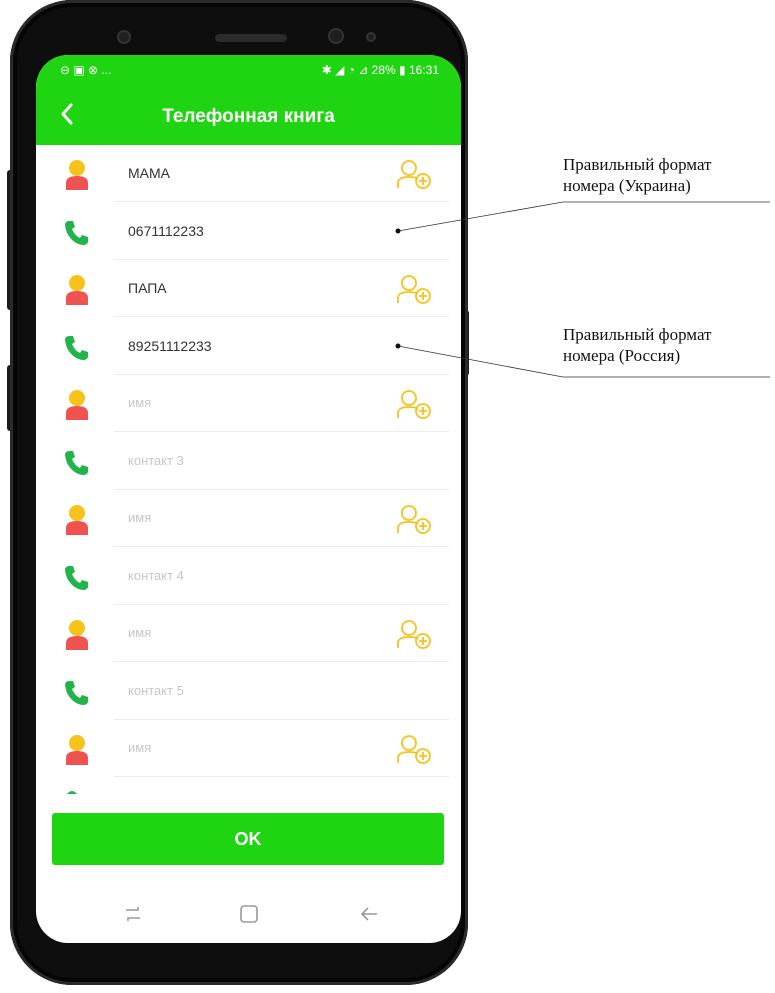 Image resolution: width=775 pixels, height=993 pixels. Describe the element at coordinates (480, 216) in the screenshot. I see `leader-line-ukraine` at that location.